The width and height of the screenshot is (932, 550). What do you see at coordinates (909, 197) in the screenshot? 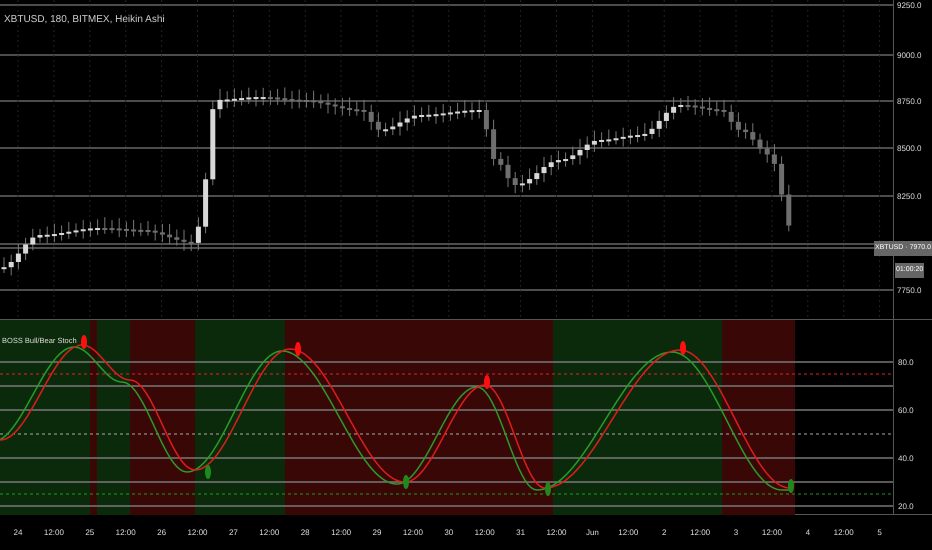
I see `price-axis-label: 8250.0` at bounding box center [909, 197].